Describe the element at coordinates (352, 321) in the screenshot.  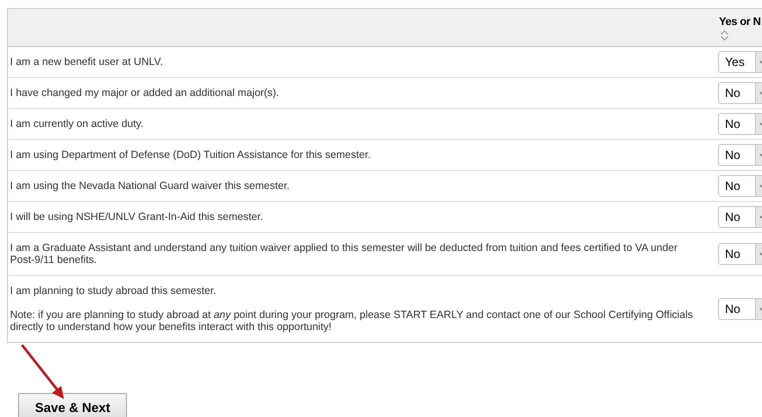
I see `note-text: Note: if you are planning to study abroad at any point during your program, please START EARLY and contact one of our School Certifying Officials directly to understand how your benefits interact with this opportunity!` at that location.